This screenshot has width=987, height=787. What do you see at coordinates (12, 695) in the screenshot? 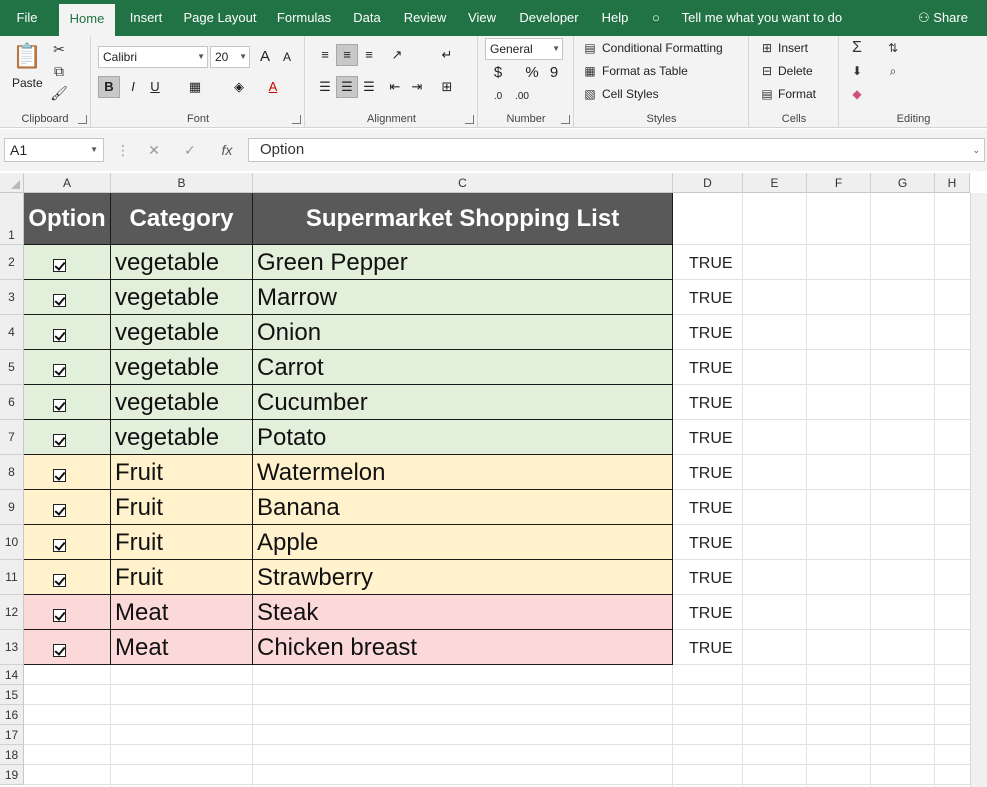
I see `row-header-15: 15` at bounding box center [12, 695].